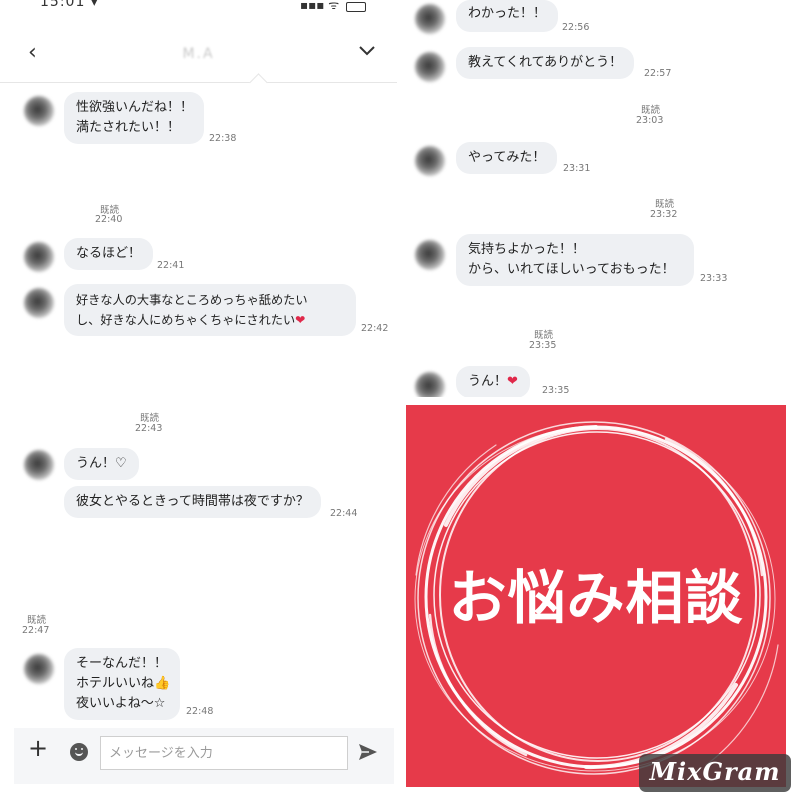  I want to click on message-bubble: 好きな人の大事なところめっちゃ舐めたい し、好きな人にめちゃくちゃにされたい❤, so click(210, 310).